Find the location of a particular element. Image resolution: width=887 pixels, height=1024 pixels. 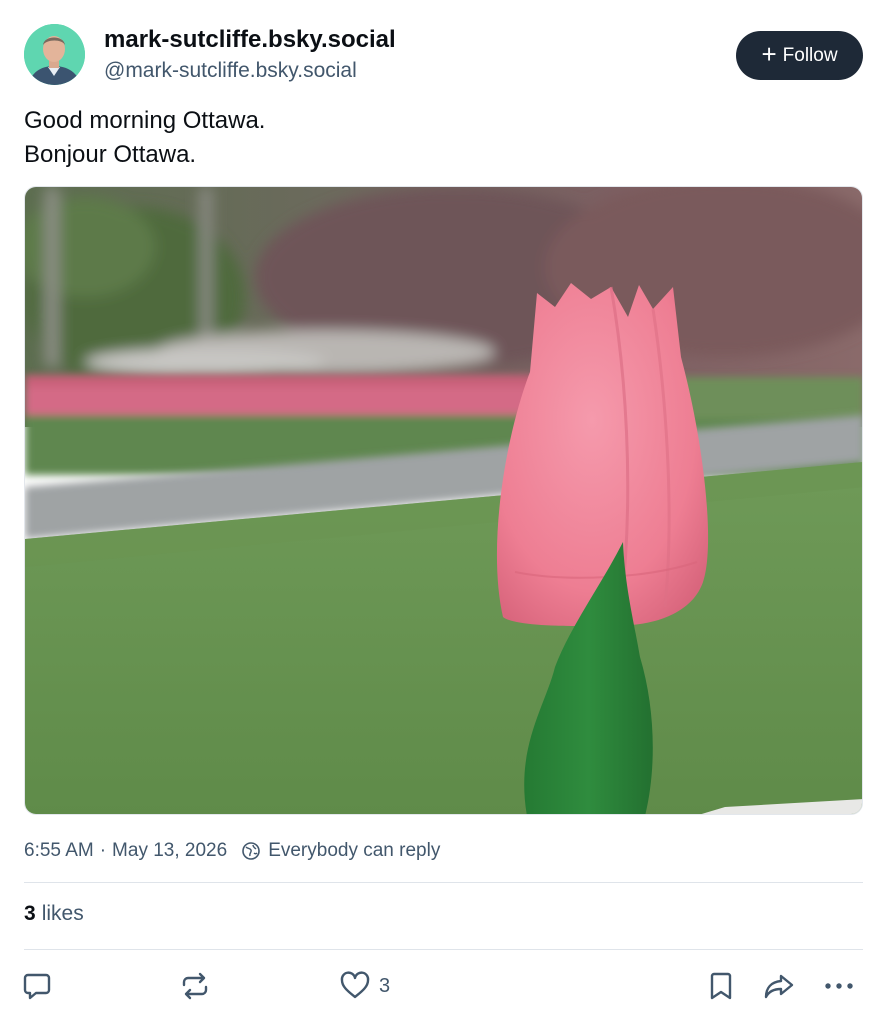

avatar is located at coordinates (54, 54).